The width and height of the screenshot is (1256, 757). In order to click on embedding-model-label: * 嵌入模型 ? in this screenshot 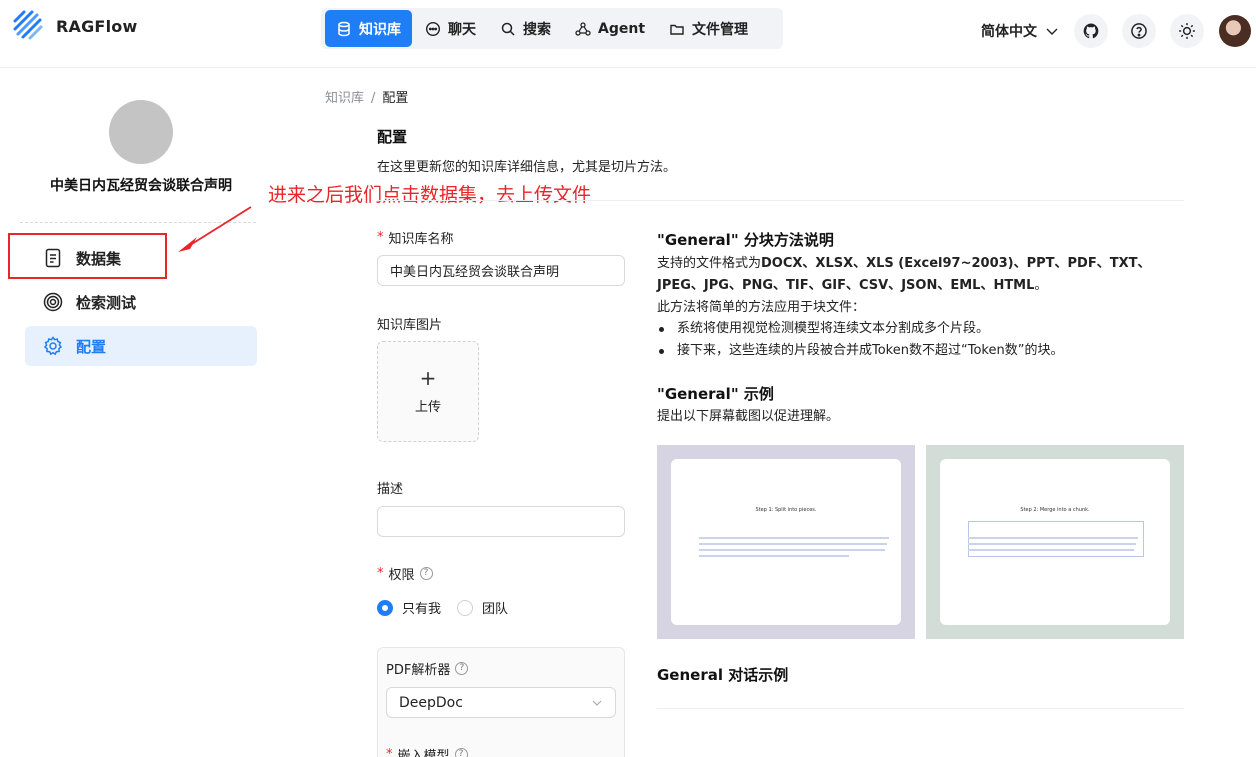, I will do `click(427, 751)`.